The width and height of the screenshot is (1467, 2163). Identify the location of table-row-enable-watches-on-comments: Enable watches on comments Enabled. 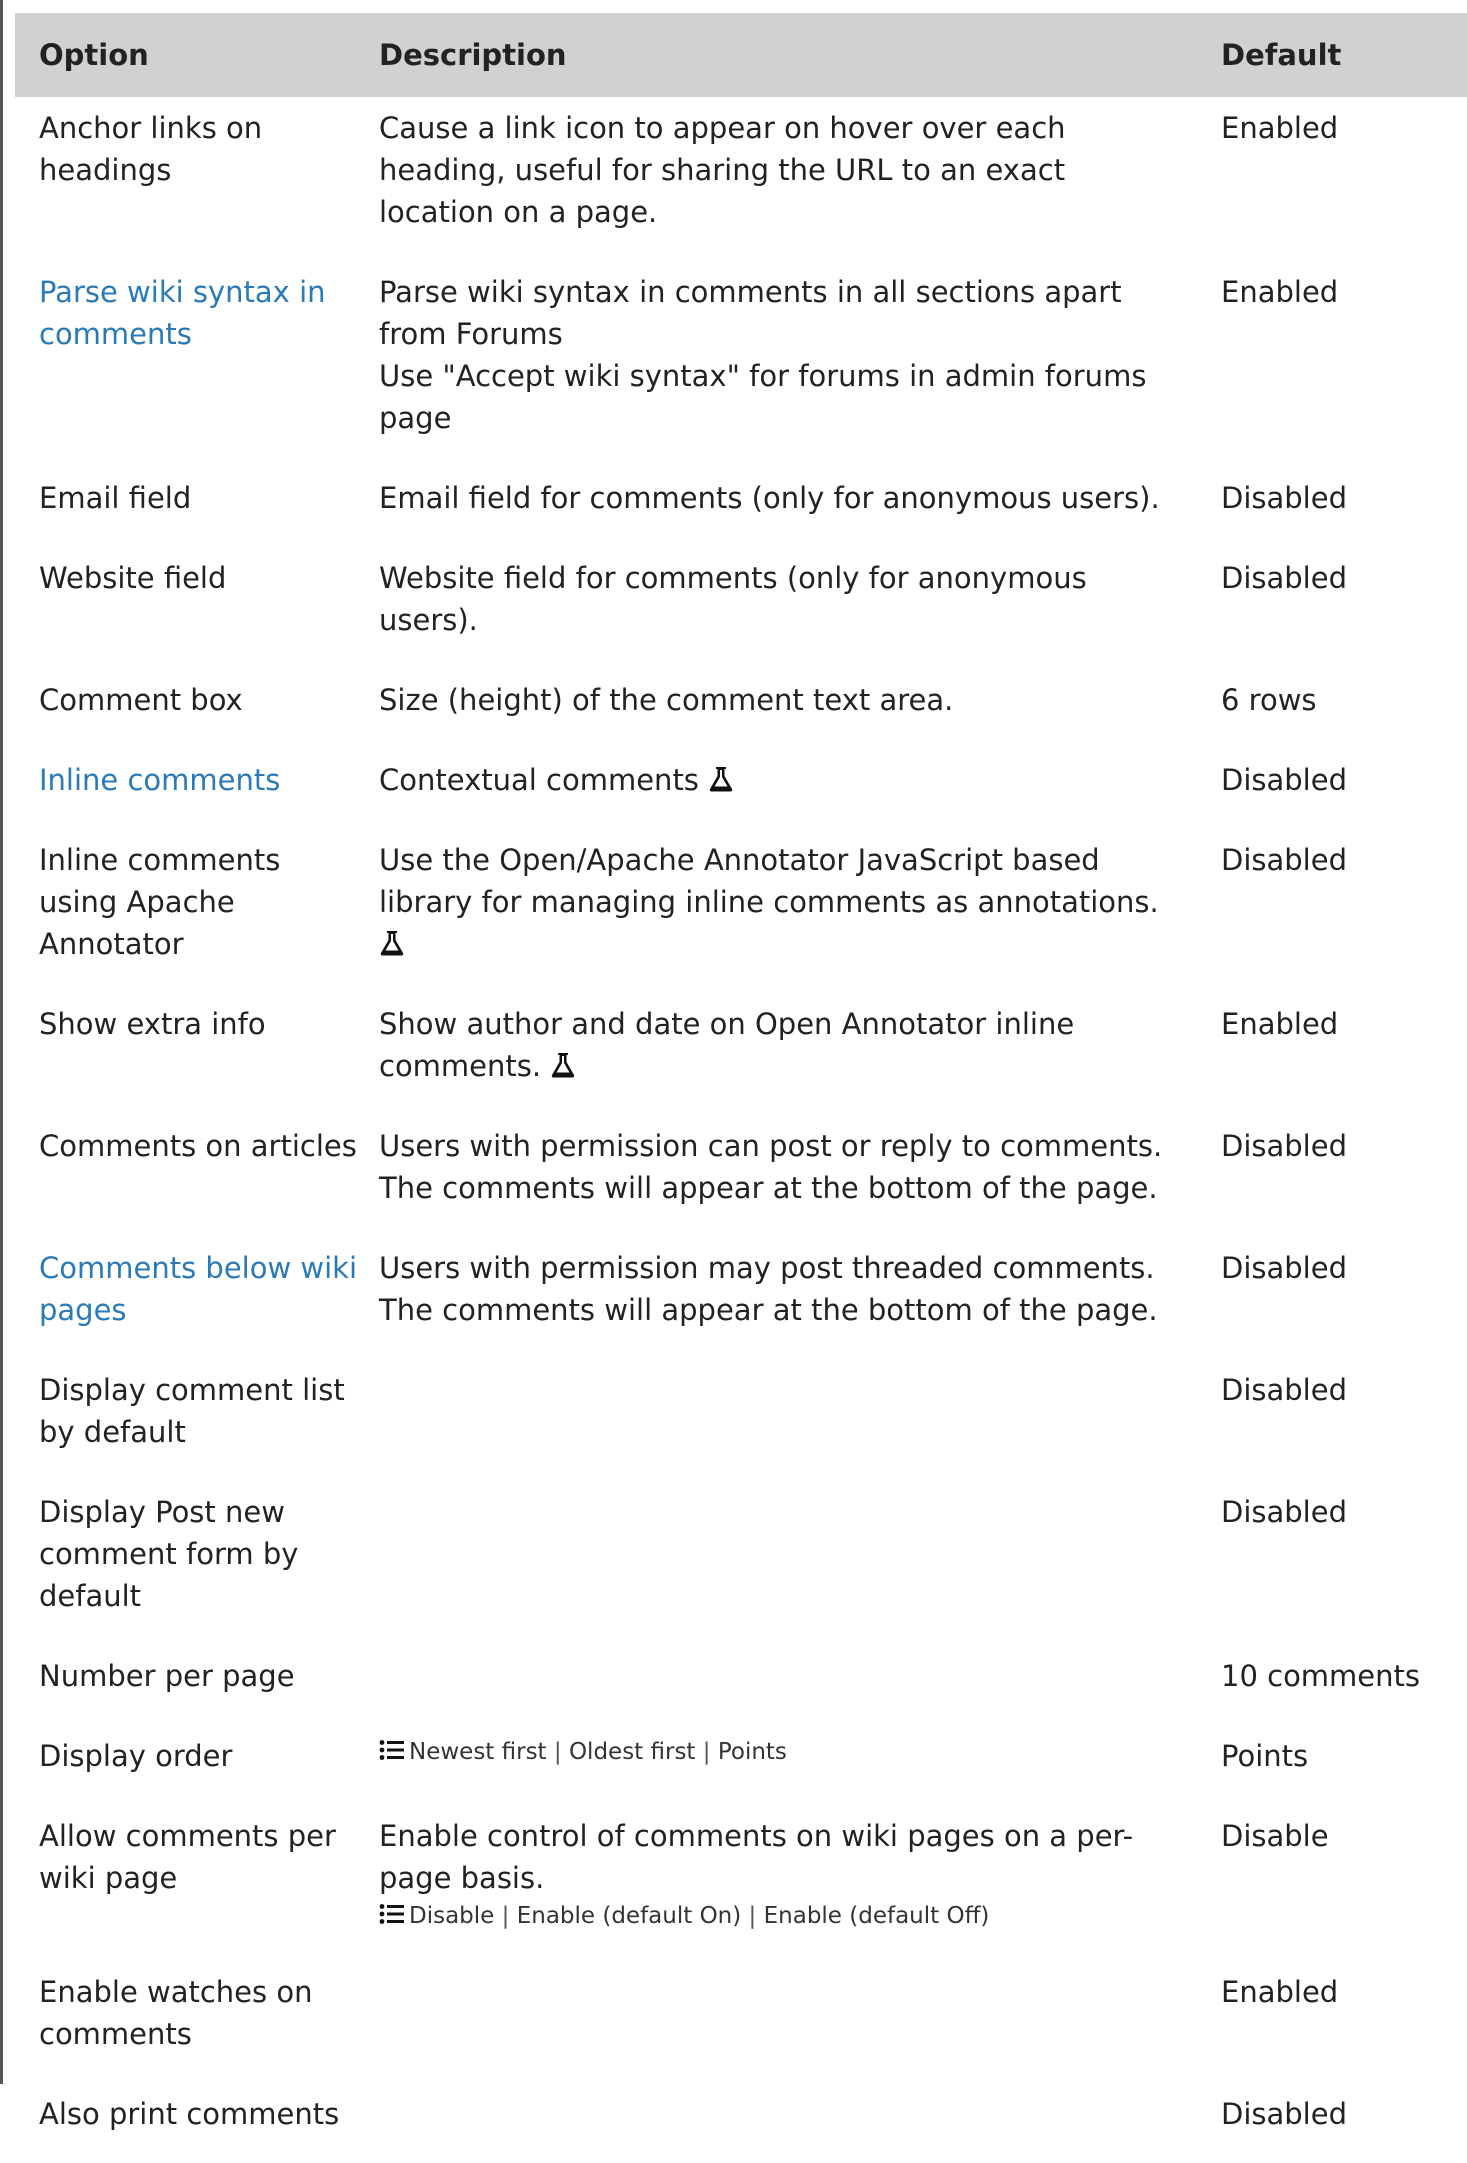
(741, 2022).